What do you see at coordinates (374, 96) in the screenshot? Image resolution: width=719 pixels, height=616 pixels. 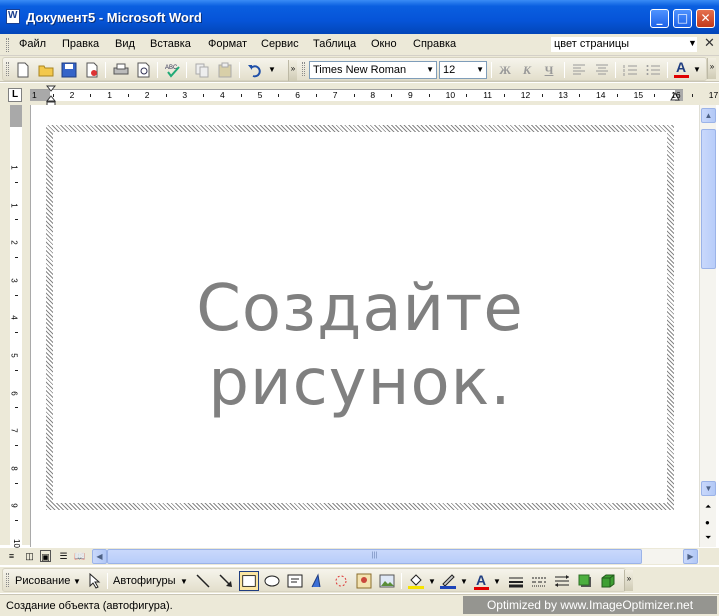 I see `ruler-band: 1 2 1 2 3 4 5 6 7 8 9 10 11 12 13 14 15 16 17` at bounding box center [374, 96].